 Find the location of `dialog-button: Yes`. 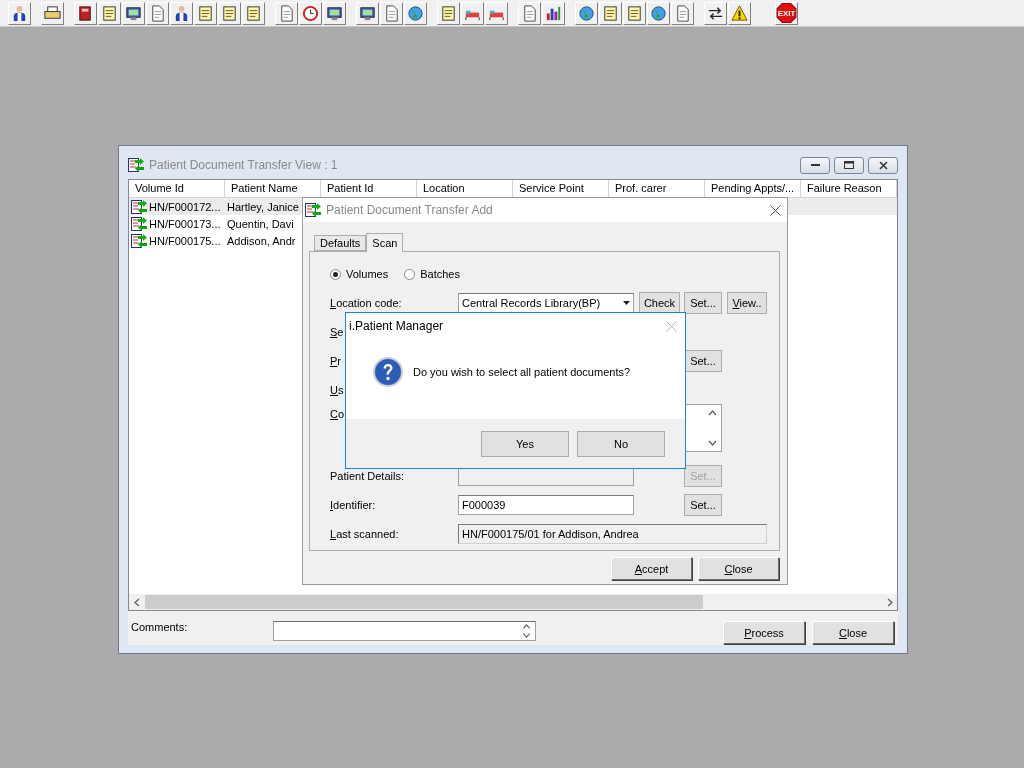

dialog-button: Yes is located at coordinates (525, 444).